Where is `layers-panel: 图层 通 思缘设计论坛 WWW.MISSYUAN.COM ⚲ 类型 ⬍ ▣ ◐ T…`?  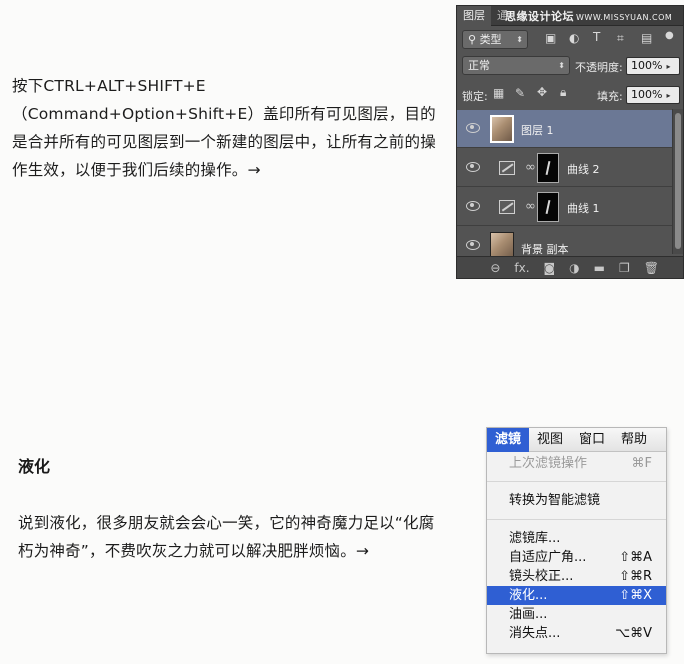
layers-panel: 图层 通 思缘设计论坛 WWW.MISSYUAN.COM ⚲ 类型 ⬍ ▣ ◐ T… is located at coordinates (570, 142).